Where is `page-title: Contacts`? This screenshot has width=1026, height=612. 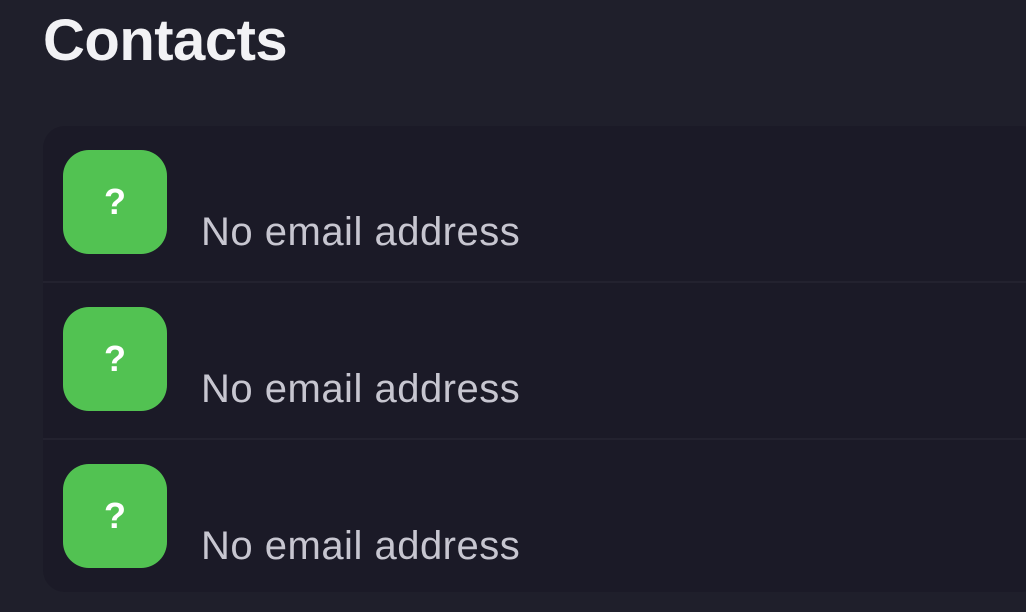 page-title: Contacts is located at coordinates (165, 40).